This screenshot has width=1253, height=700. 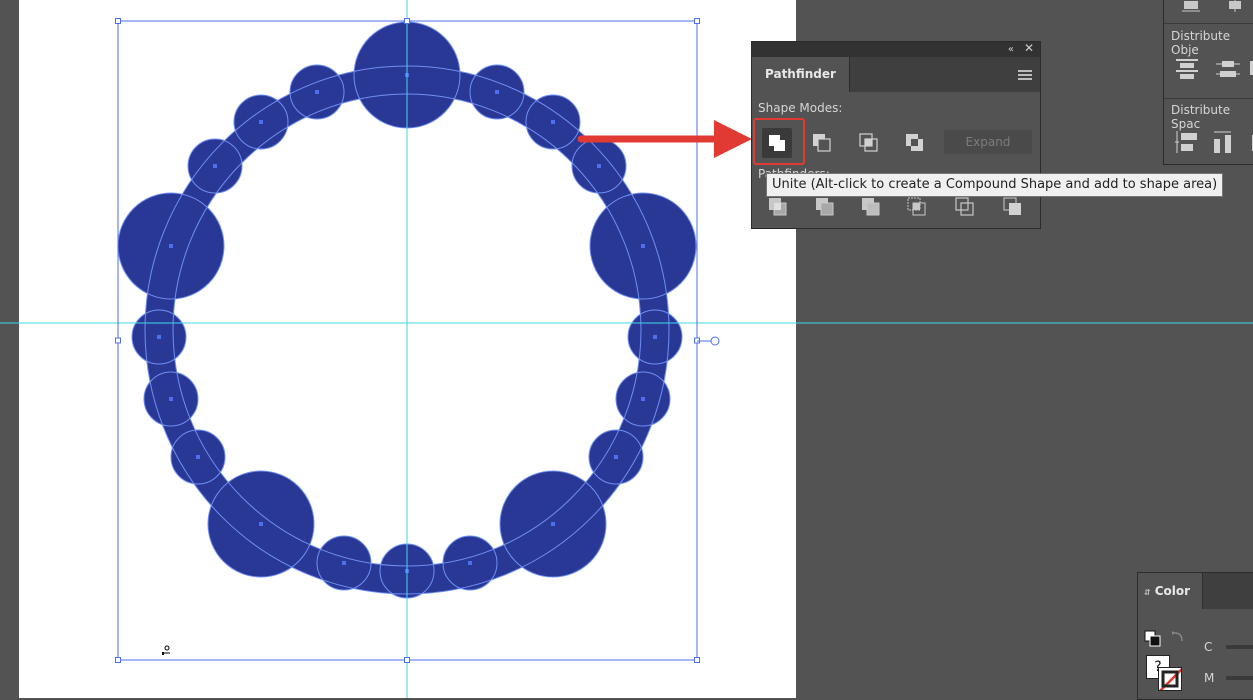 I want to click on minus-back-icon, so click(x=1012, y=206).